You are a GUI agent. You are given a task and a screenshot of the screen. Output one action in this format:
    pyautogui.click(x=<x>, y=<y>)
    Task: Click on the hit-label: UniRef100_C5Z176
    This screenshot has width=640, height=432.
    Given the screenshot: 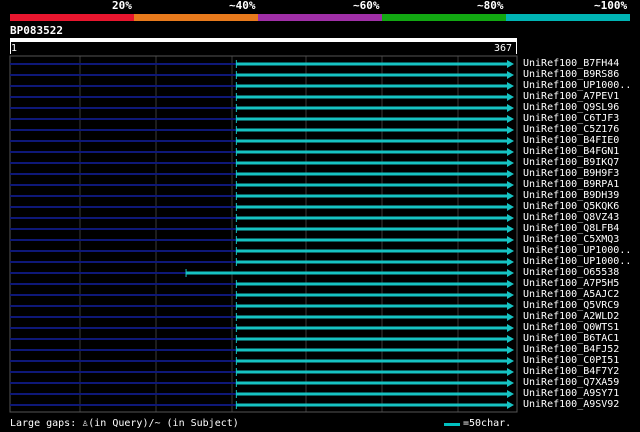 What is the action you would take?
    pyautogui.click(x=571, y=129)
    